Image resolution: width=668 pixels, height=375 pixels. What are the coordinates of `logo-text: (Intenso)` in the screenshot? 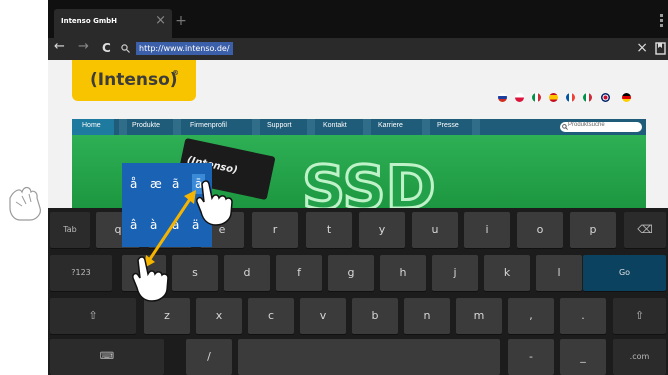 It's located at (134, 80).